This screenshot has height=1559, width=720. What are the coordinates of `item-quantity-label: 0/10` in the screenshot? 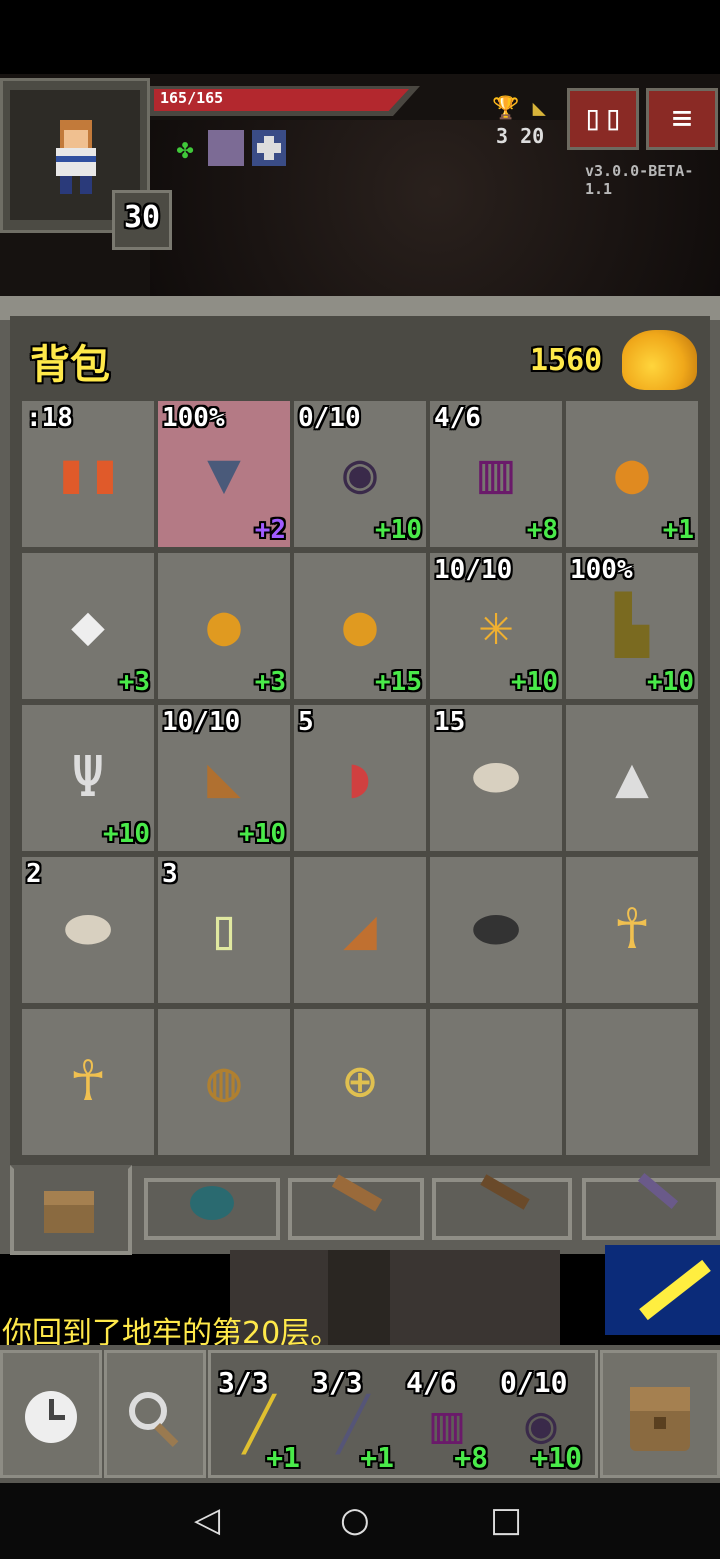 It's located at (329, 418).